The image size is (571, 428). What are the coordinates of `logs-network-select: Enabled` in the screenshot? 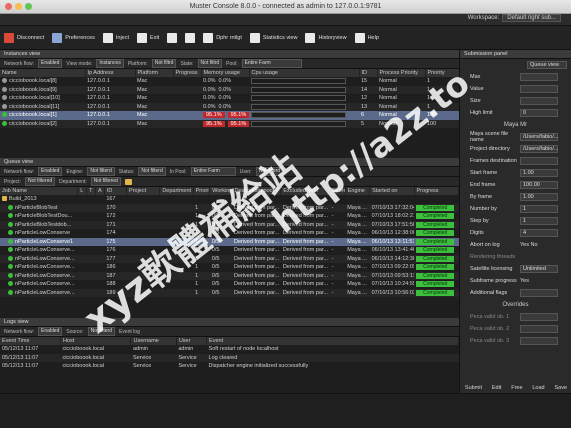 It's located at (50, 331).